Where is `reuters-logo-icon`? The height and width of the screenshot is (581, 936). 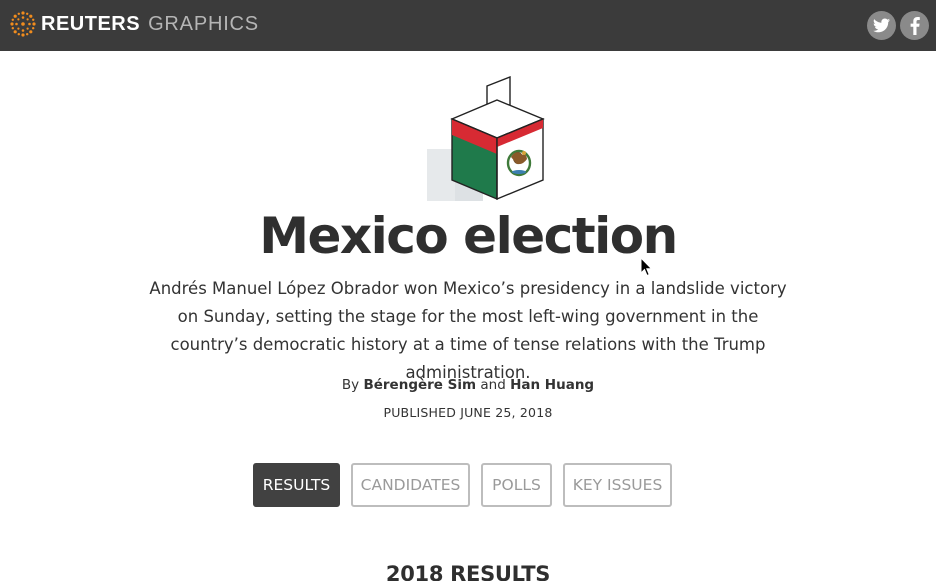
reuters-logo-icon is located at coordinates (23, 24).